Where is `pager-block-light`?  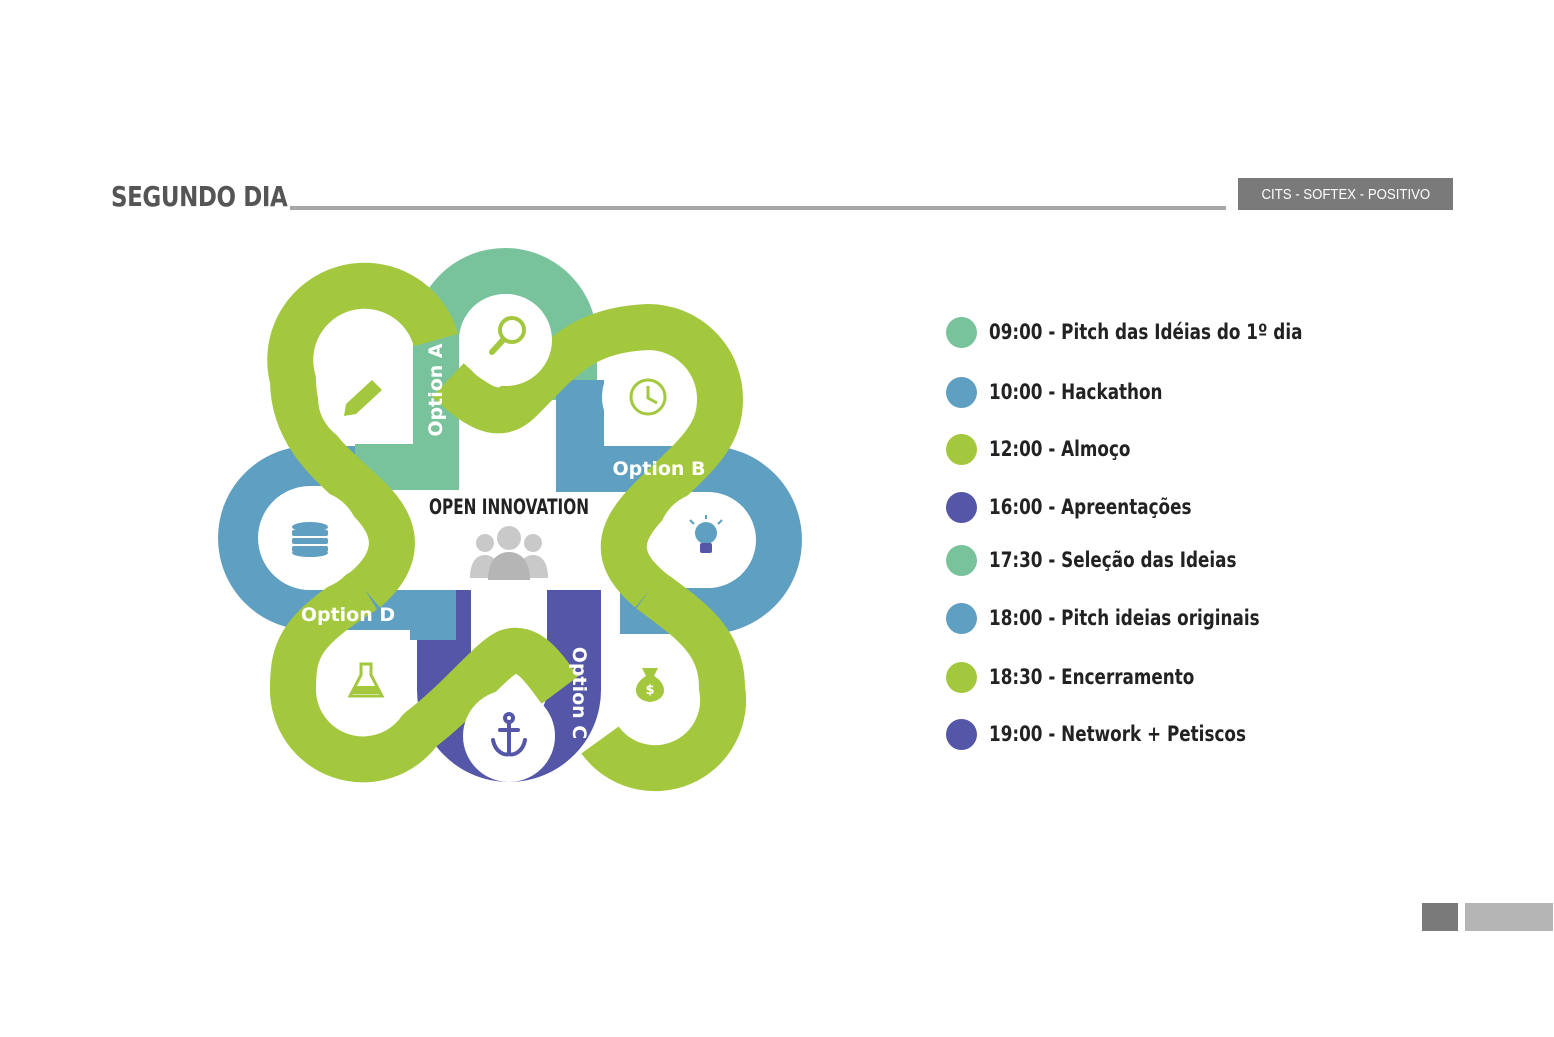
pager-block-light is located at coordinates (1509, 917).